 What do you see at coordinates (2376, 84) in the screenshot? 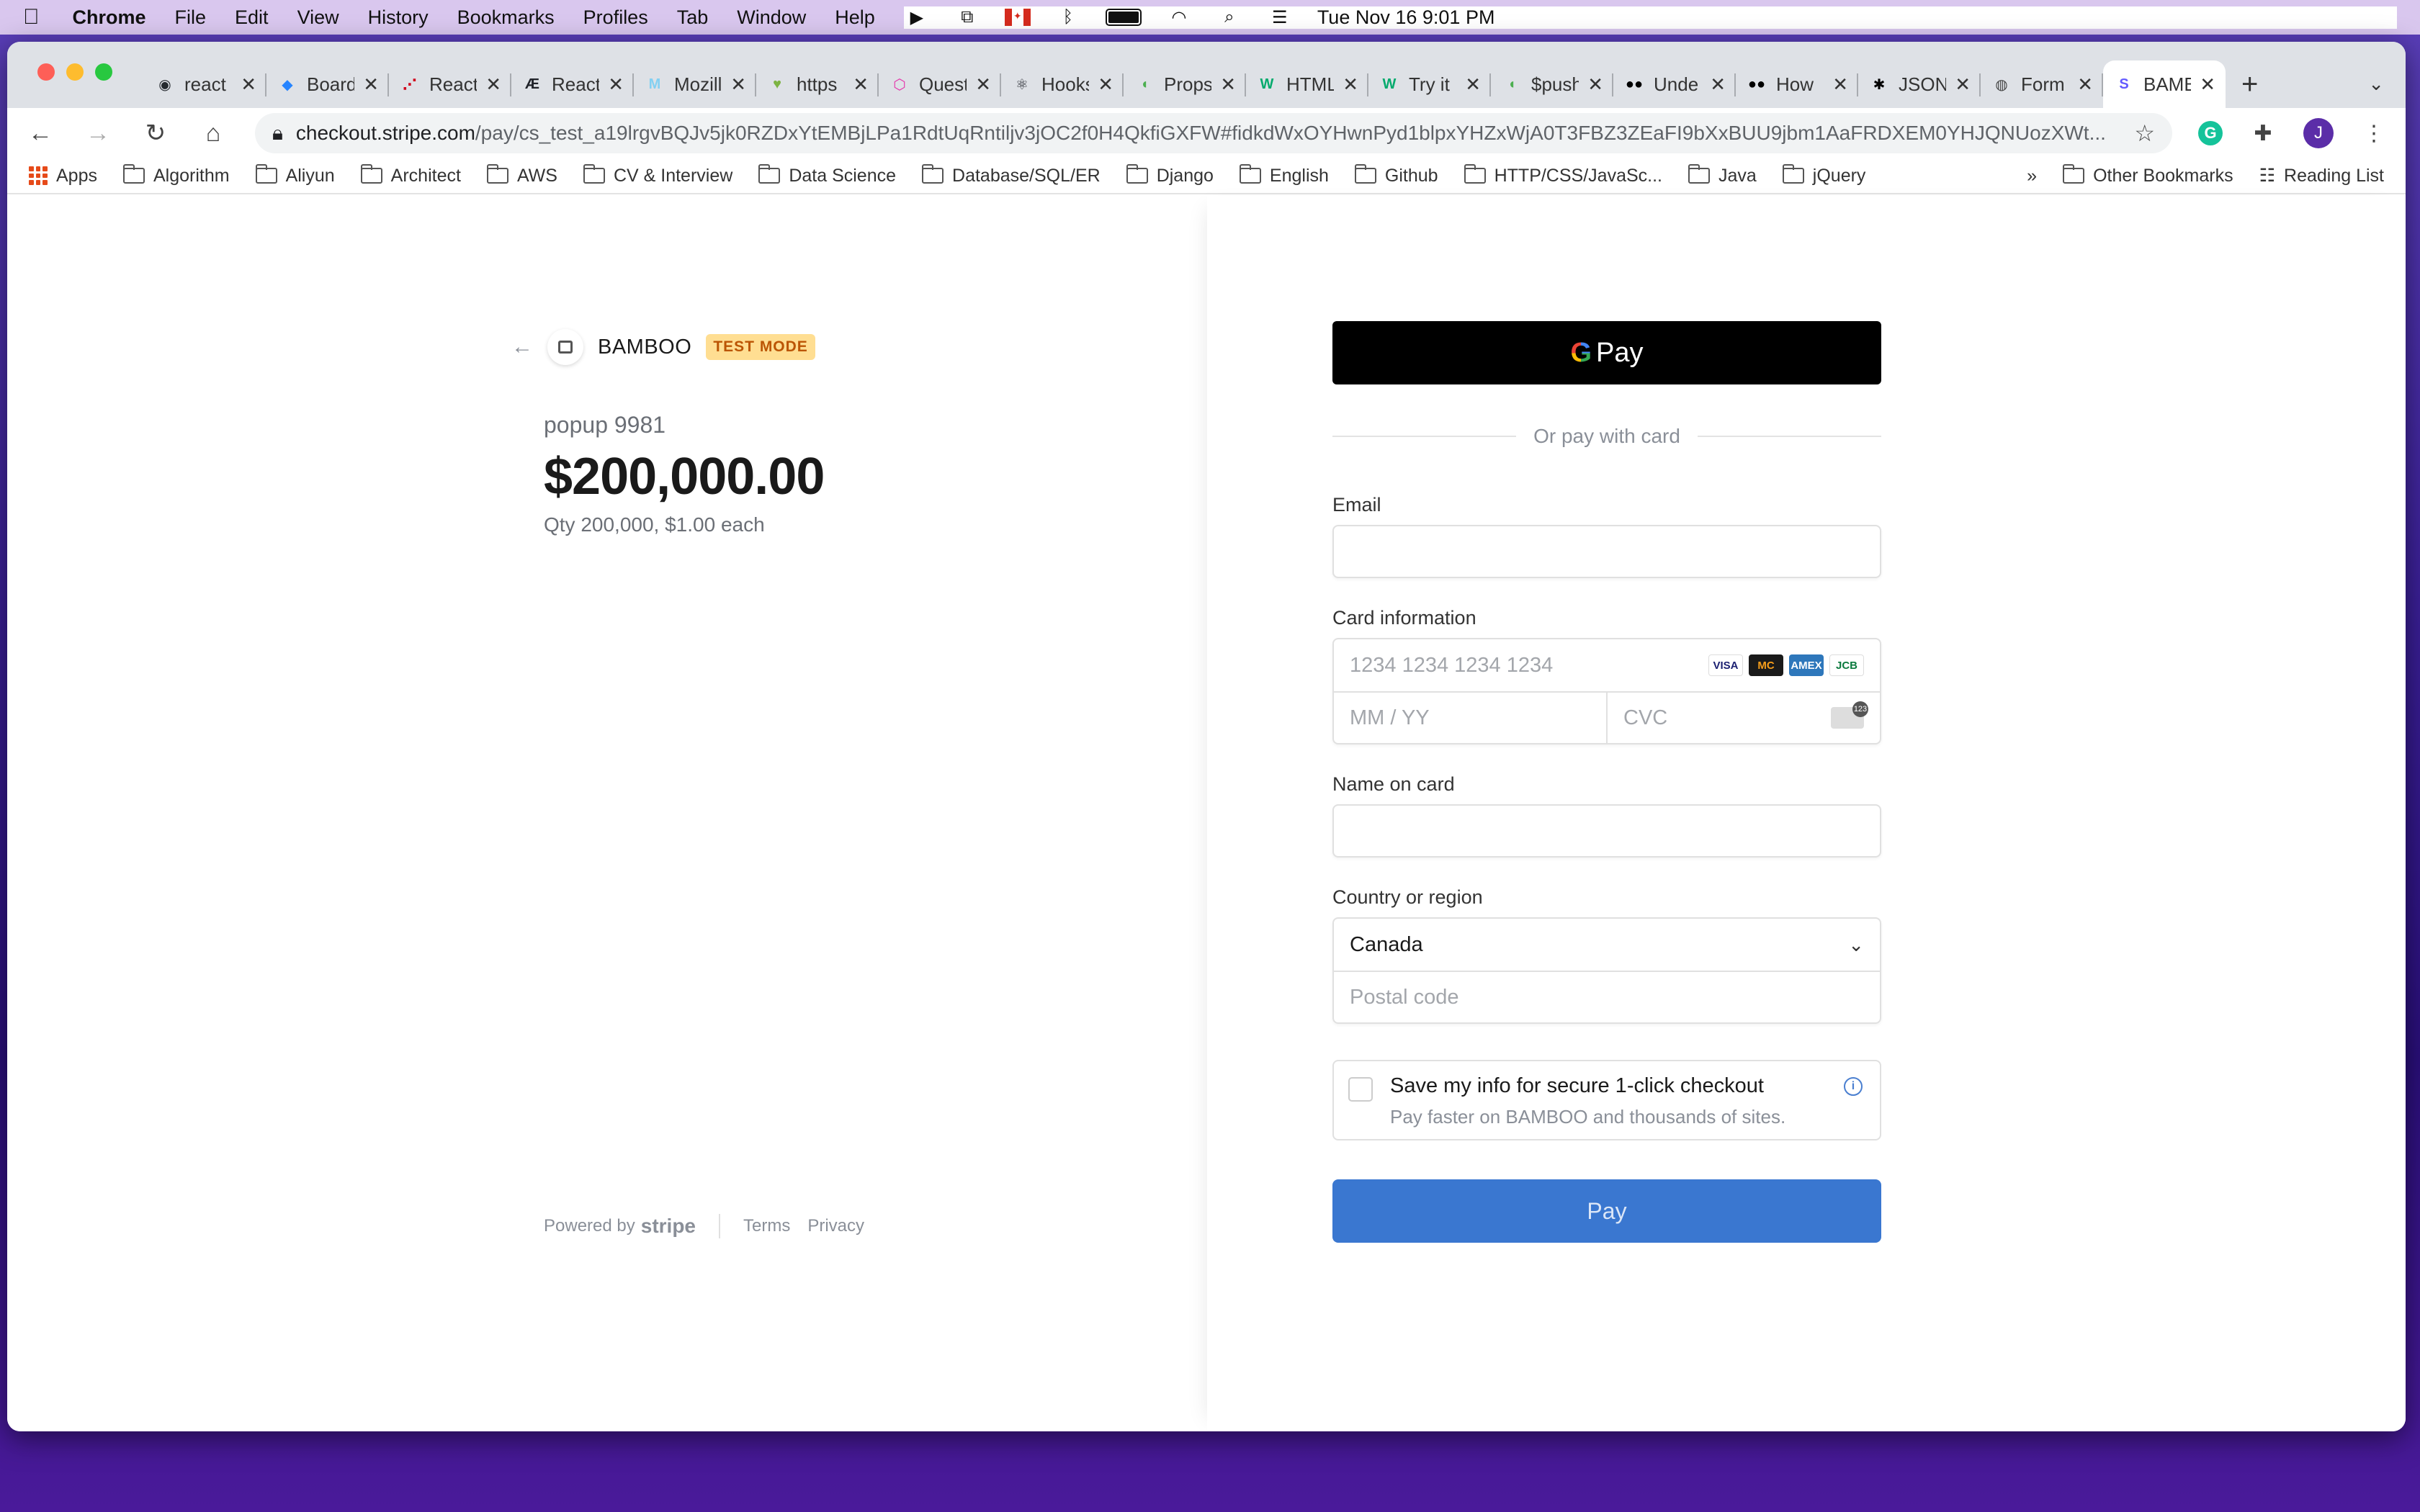
I see `tab-search-icon: ⌄` at bounding box center [2376, 84].